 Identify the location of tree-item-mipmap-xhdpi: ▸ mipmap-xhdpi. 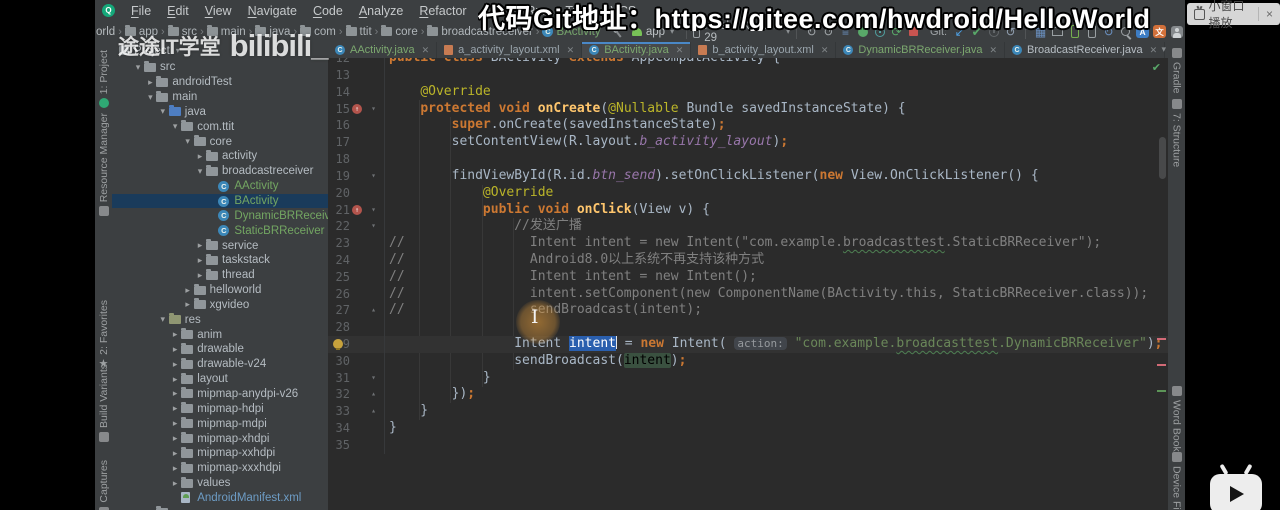
(220, 438).